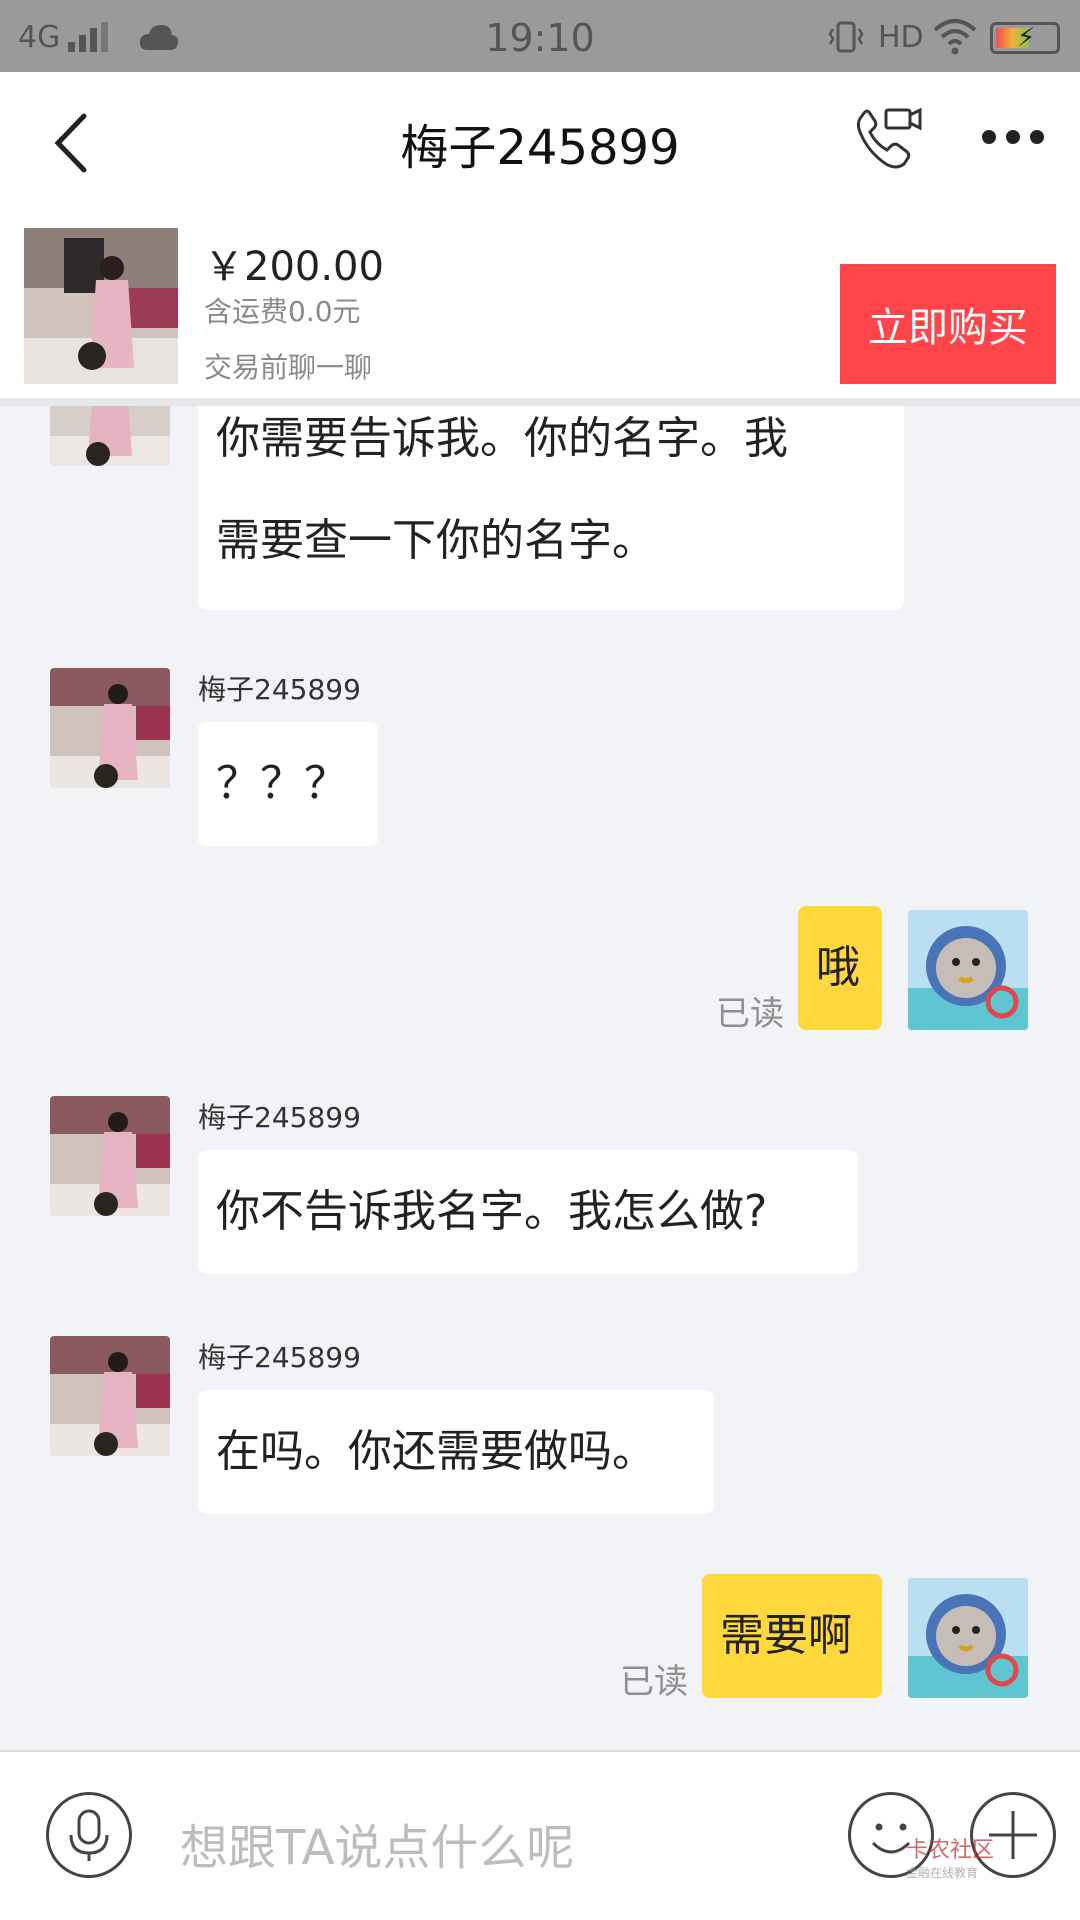 This screenshot has height=1920, width=1080. I want to click on battery-icon: ⚡, so click(1025, 38).